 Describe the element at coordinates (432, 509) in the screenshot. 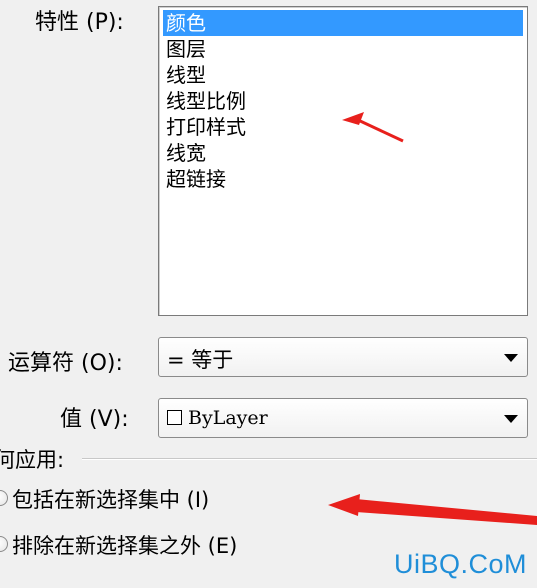

I see `annotation-arrow-bottom` at that location.